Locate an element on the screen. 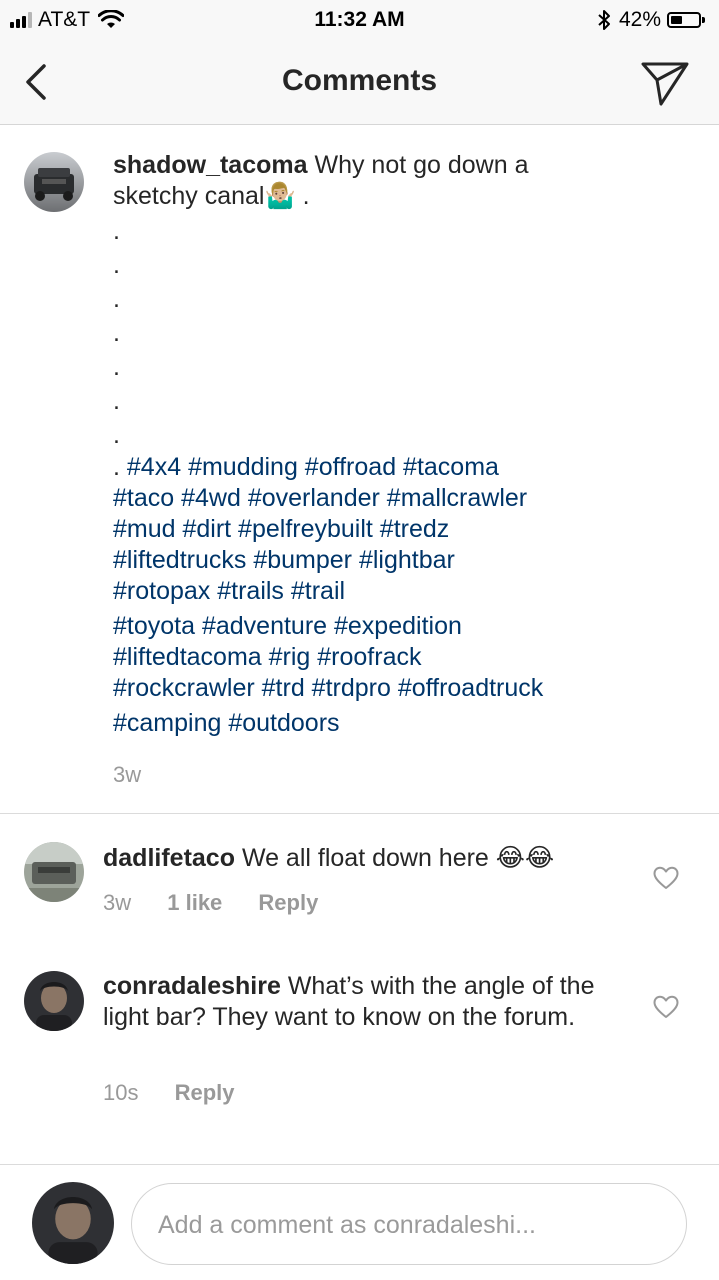 This screenshot has width=719, height=1280. status-bar: AT&T 11:32 AM 42% is located at coordinates (359, 20).